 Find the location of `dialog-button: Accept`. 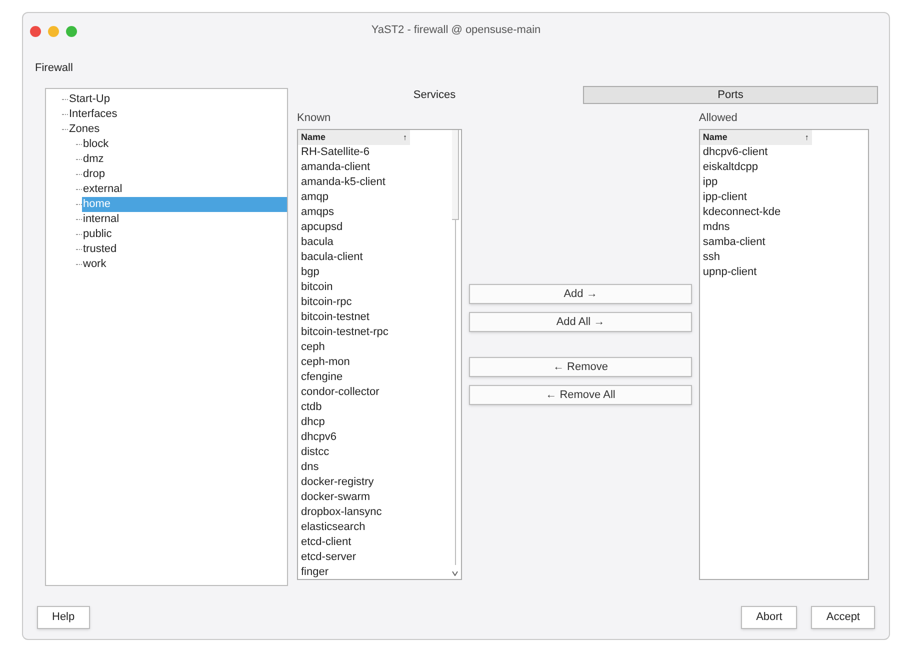

dialog-button: Accept is located at coordinates (843, 617).